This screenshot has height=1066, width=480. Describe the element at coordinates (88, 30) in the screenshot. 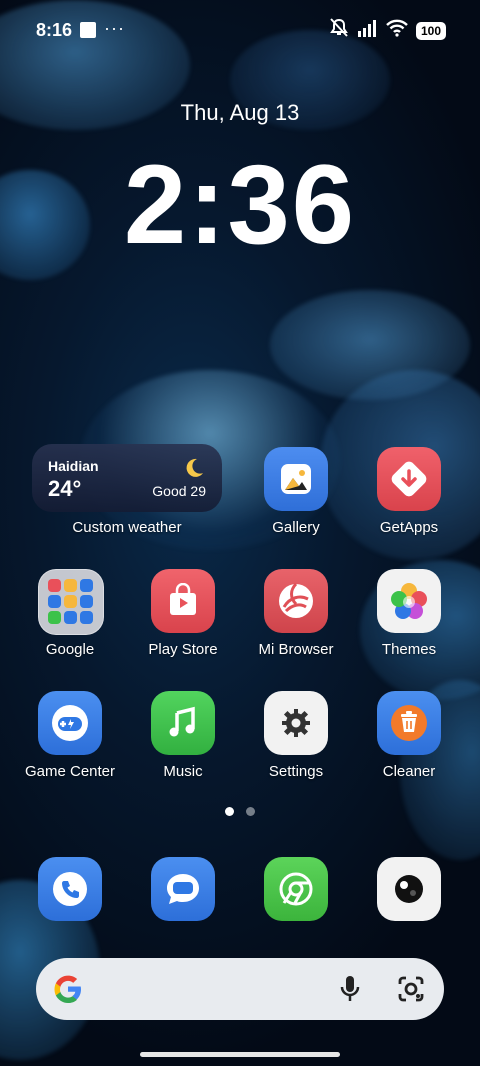

I see `notification-square-icon` at that location.